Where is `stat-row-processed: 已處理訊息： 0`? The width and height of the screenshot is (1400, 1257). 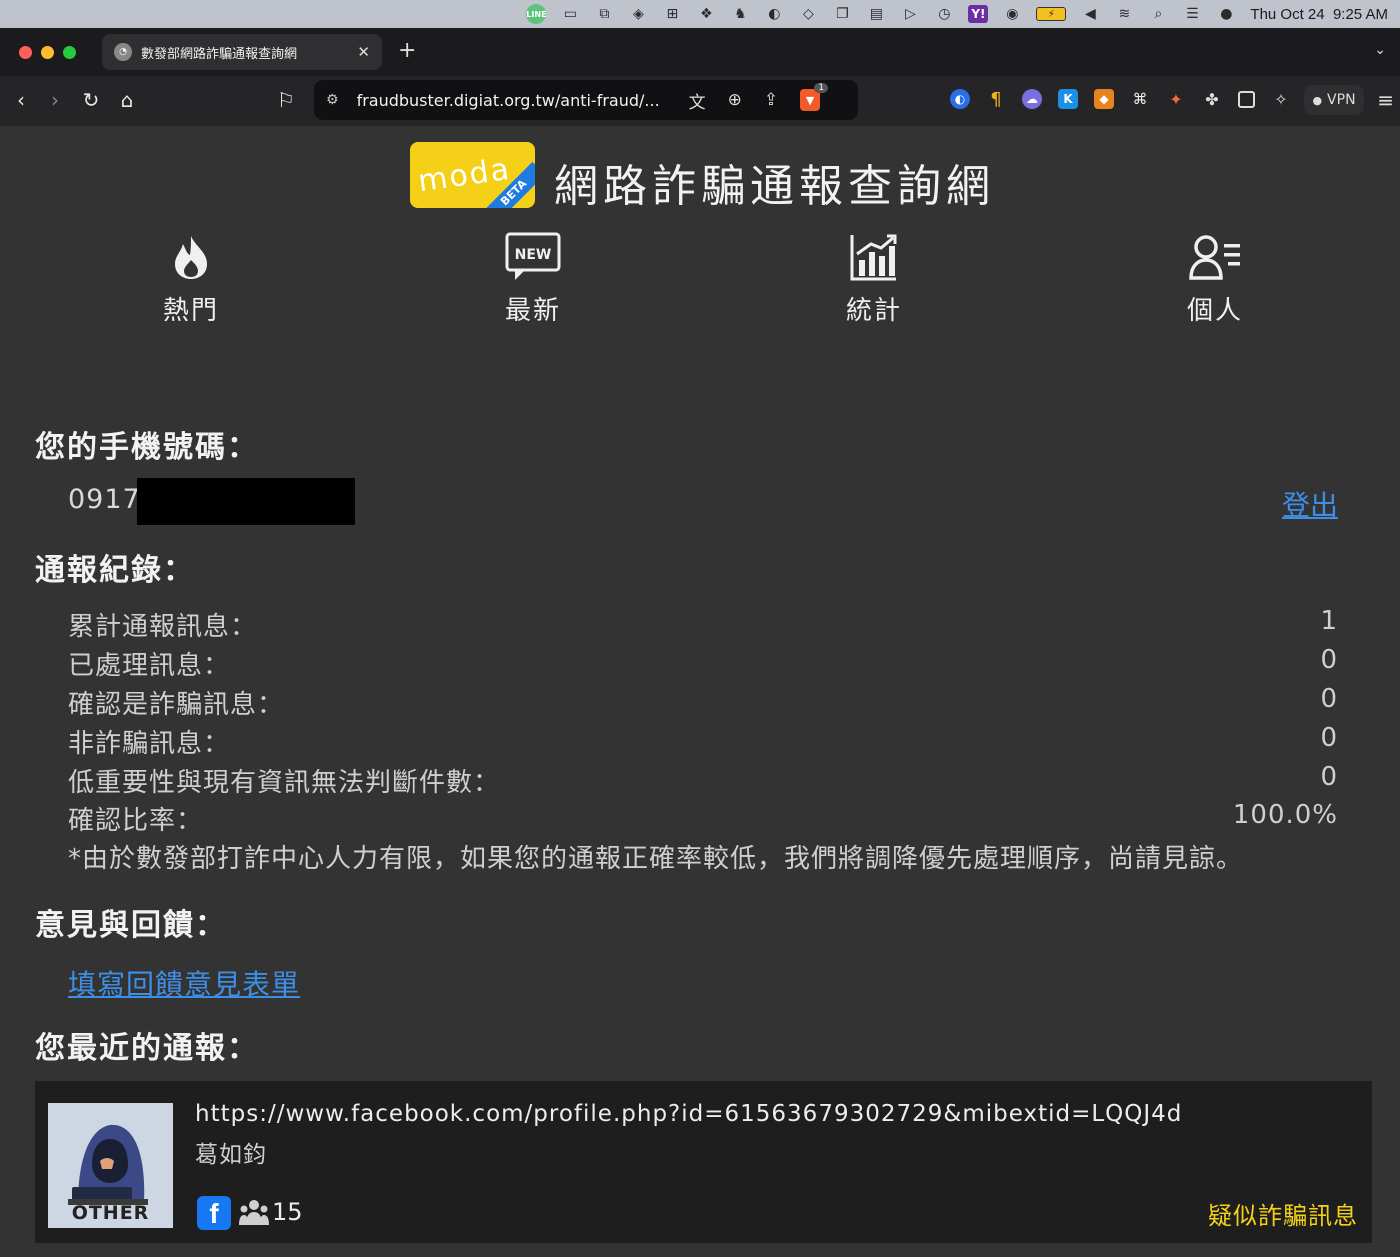
stat-row-processed: 已處理訊息： 0 is located at coordinates (703, 663).